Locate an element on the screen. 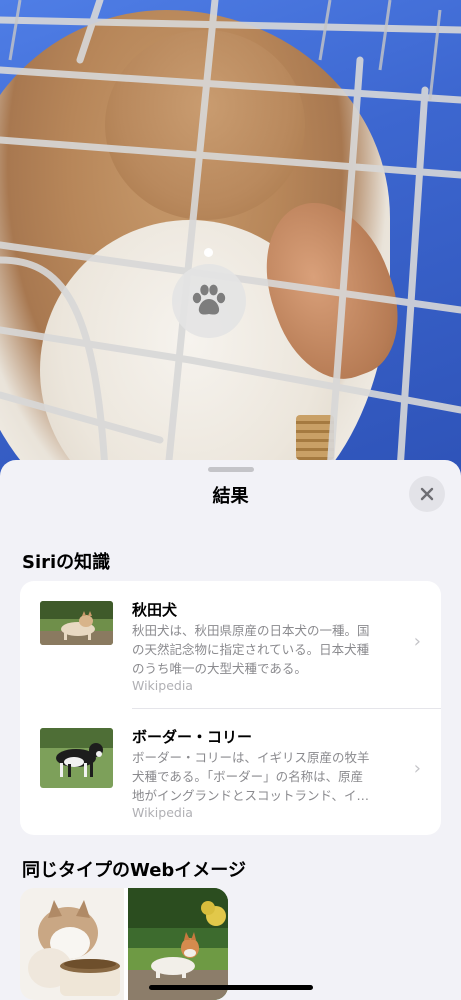 Image resolution: width=461 pixels, height=1000 pixels. sheet-title: 結果 is located at coordinates (230, 496).